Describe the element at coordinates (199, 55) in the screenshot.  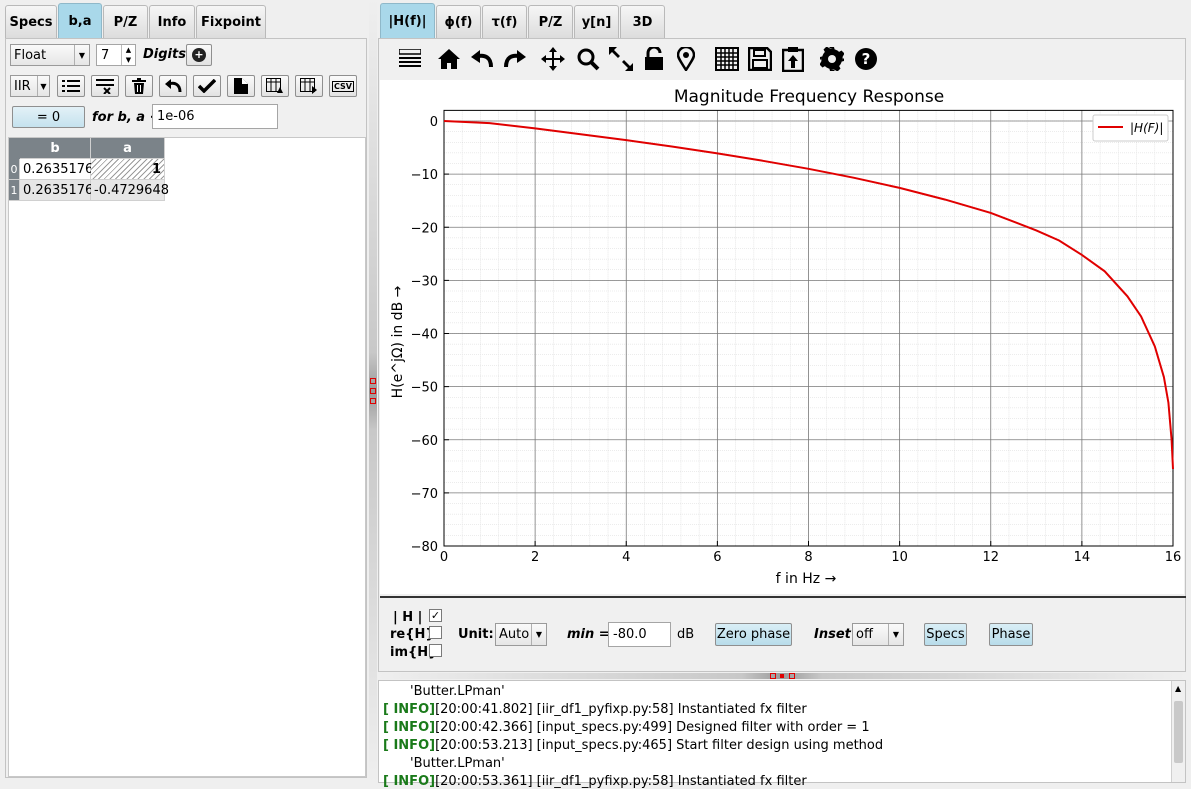
I see `add-button: +` at that location.